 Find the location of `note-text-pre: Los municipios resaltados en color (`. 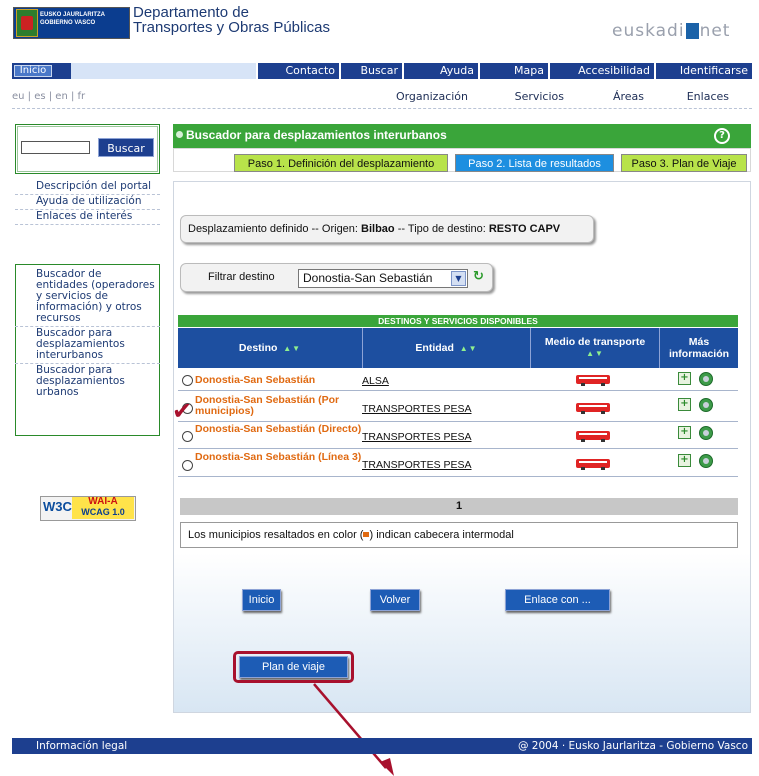

note-text-pre: Los municipios resaltados en color ( is located at coordinates (276, 535).